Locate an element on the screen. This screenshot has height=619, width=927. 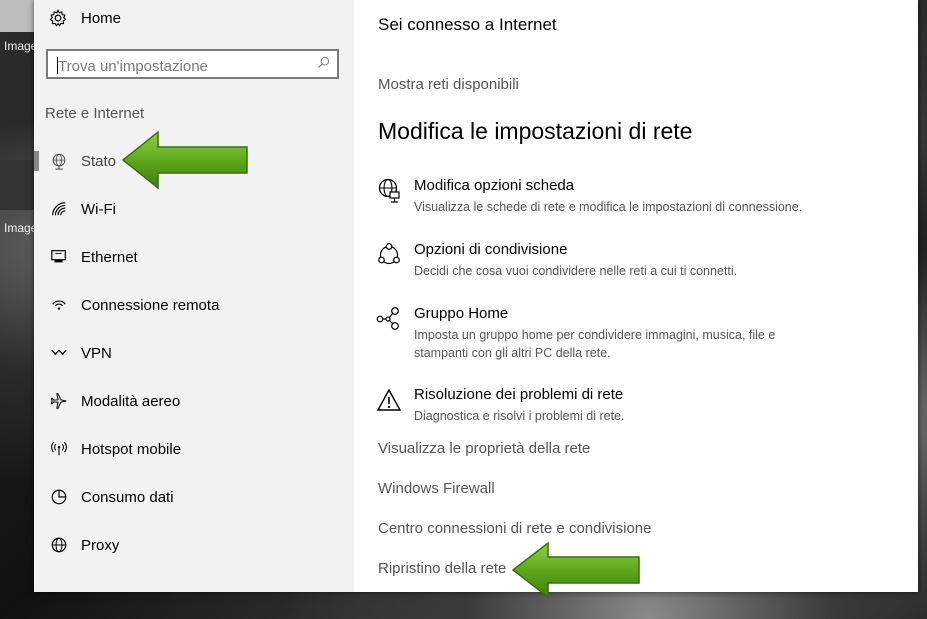
option-title: Gruppo Home is located at coordinates (461, 313).